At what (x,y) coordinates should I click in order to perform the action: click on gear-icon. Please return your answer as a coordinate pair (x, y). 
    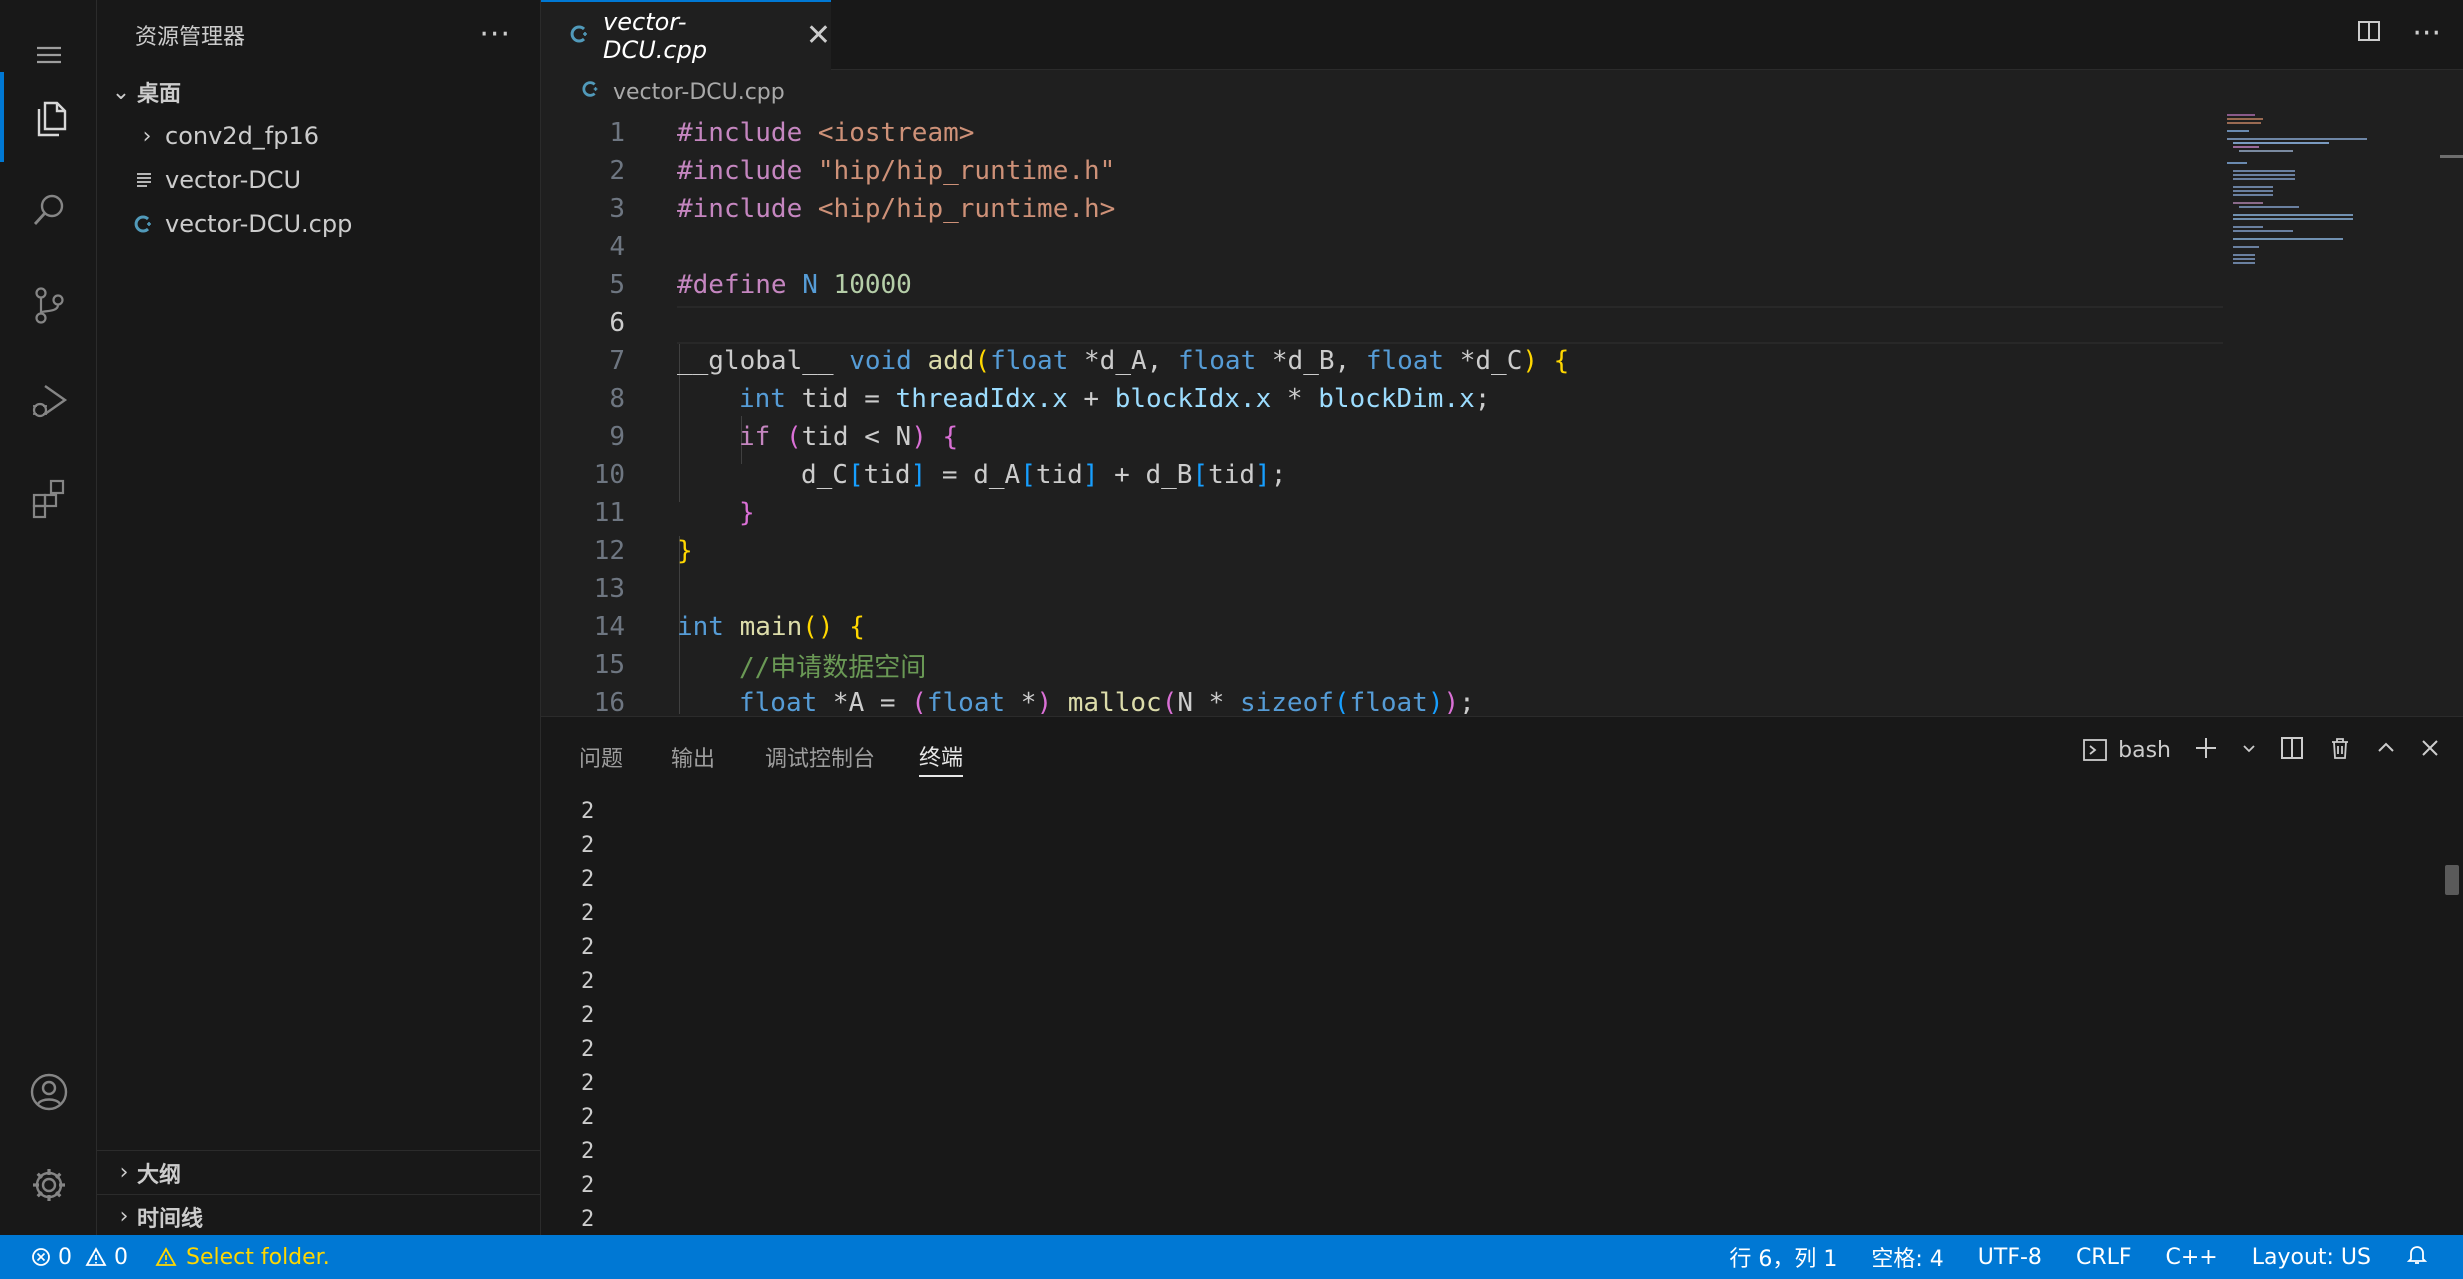
    Looking at the image, I should click on (48, 1185).